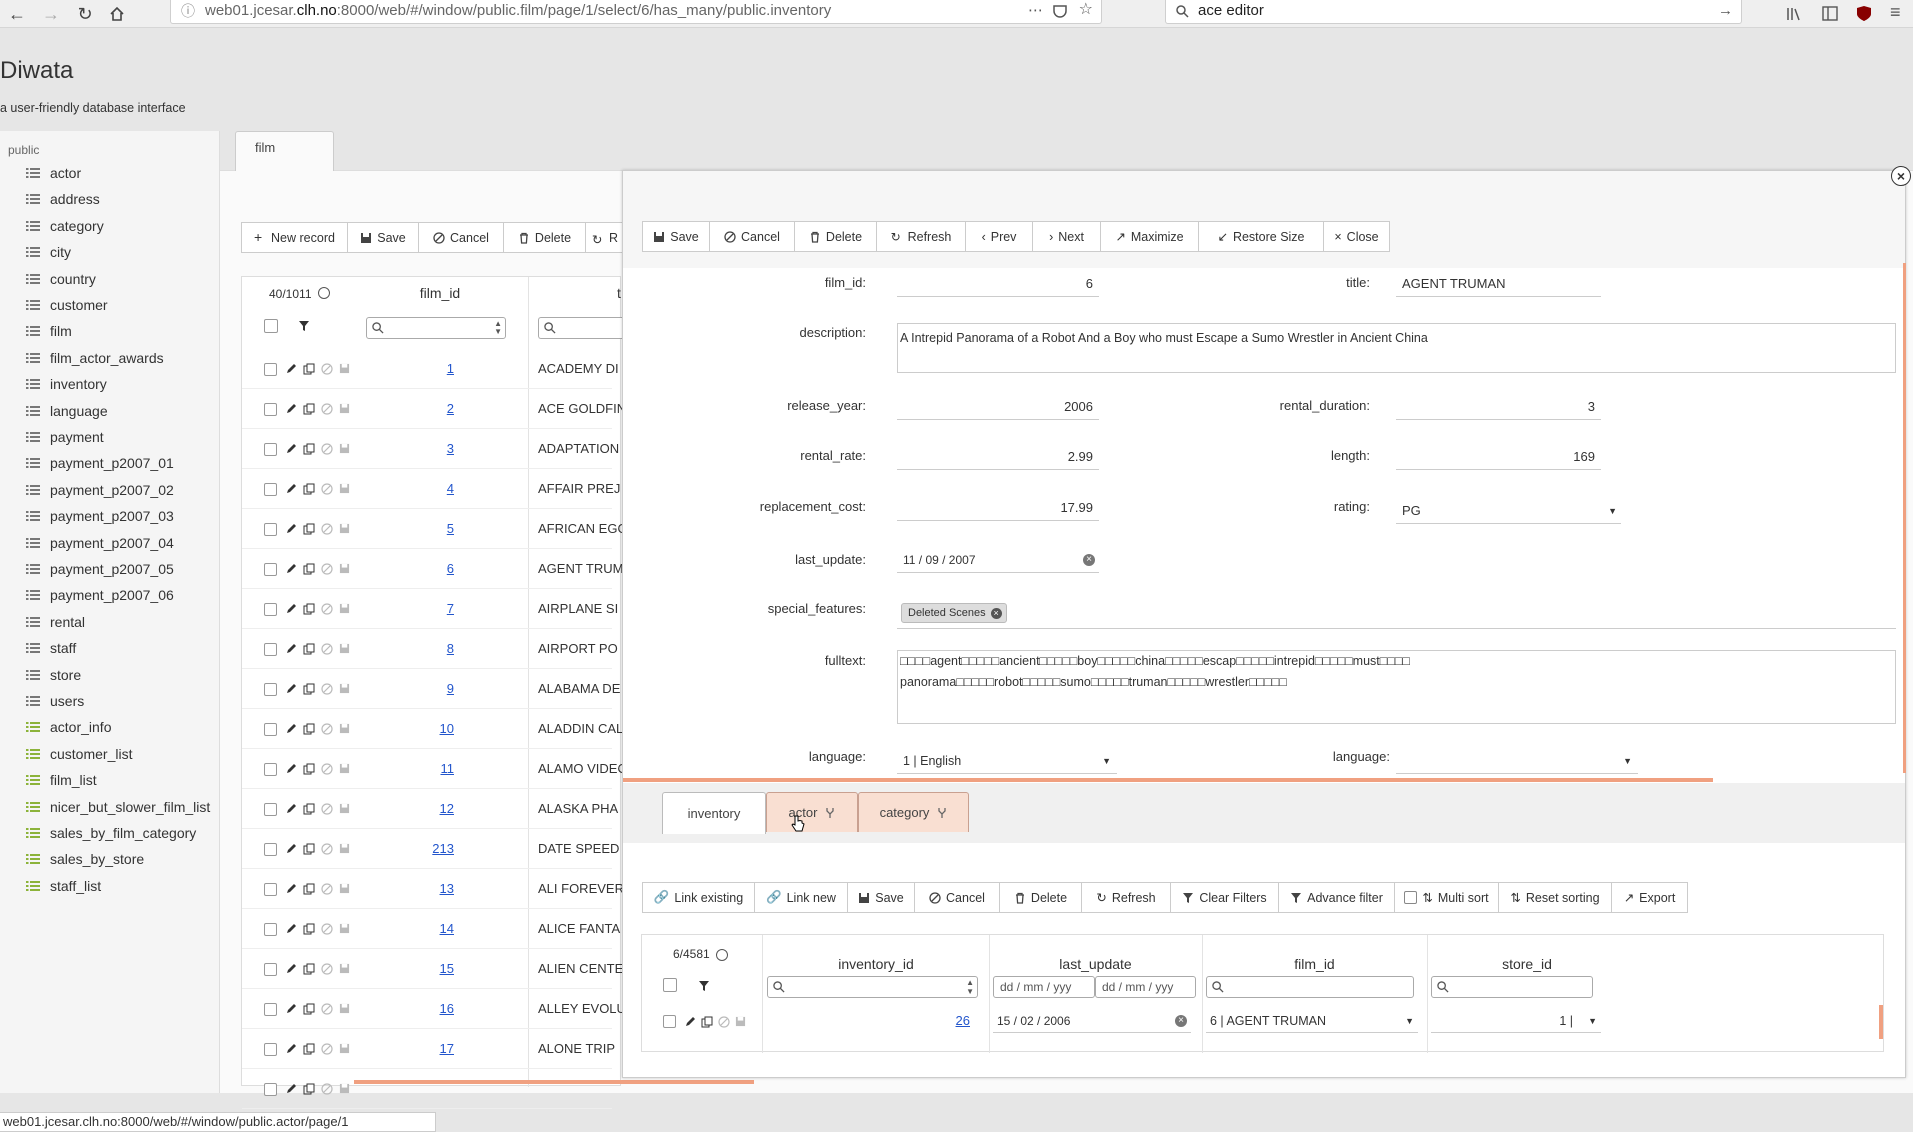 This screenshot has height=1132, width=1913. Describe the element at coordinates (431, 689) in the screenshot. I see `table-row: 9 ALABAMA DE` at that location.